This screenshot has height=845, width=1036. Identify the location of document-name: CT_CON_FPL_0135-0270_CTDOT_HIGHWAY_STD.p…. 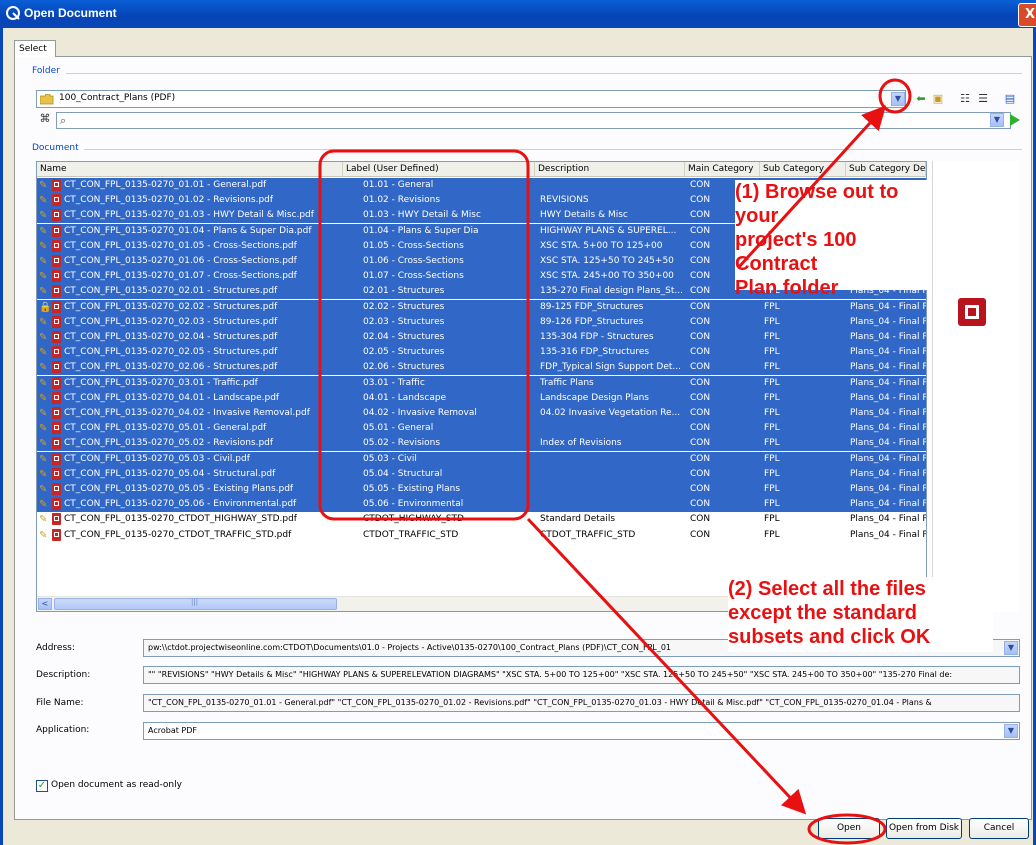
(180, 519).